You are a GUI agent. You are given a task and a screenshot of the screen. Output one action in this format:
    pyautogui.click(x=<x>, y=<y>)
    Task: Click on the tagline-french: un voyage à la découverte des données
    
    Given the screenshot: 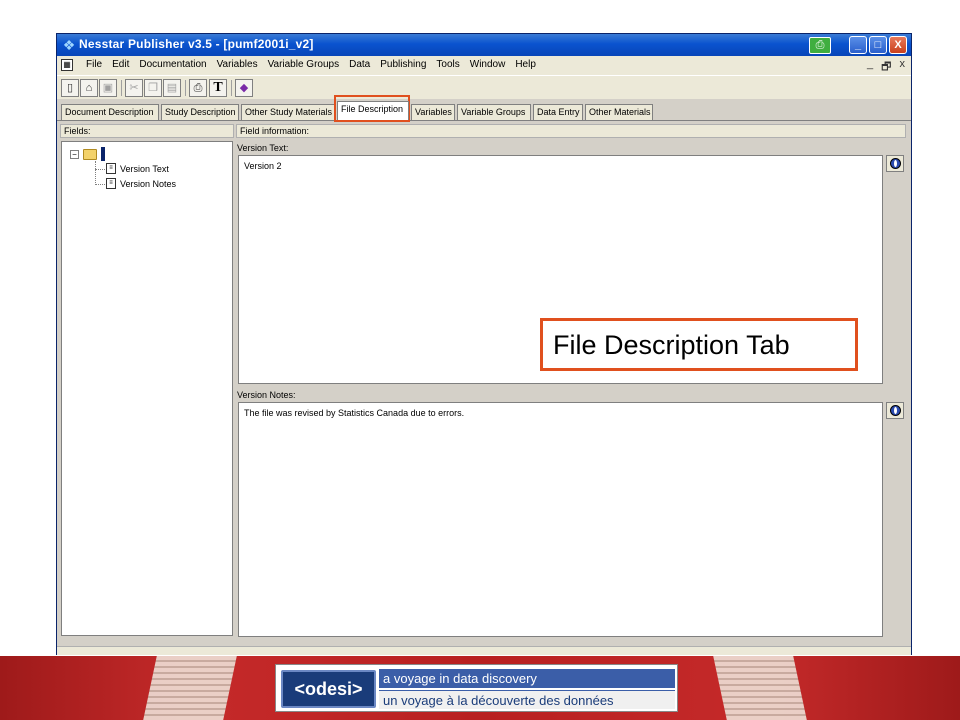 What is the action you would take?
    pyautogui.click(x=527, y=699)
    